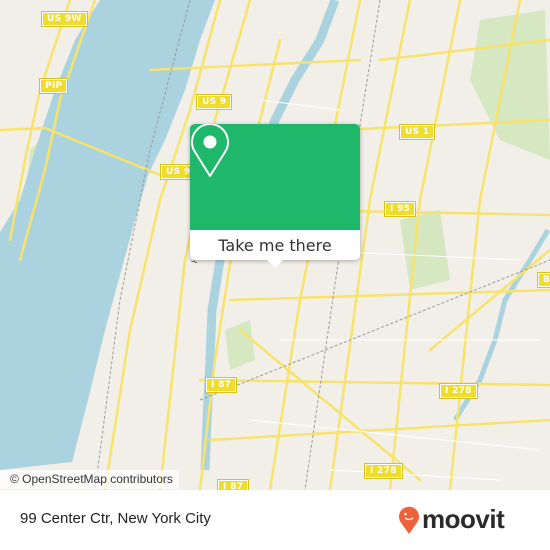  What do you see at coordinates (400, 209) in the screenshot?
I see `route-shield: I 95` at bounding box center [400, 209].